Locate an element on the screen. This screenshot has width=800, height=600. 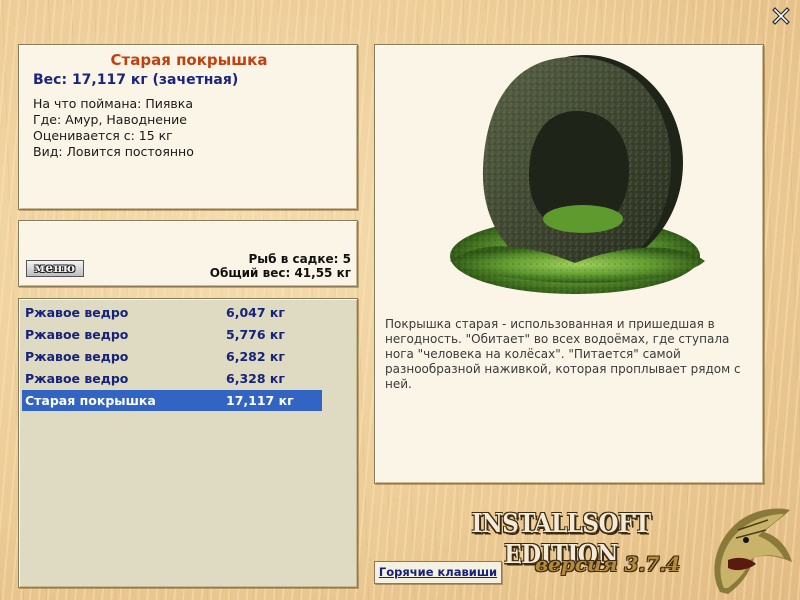
close-button is located at coordinates (781, 16).